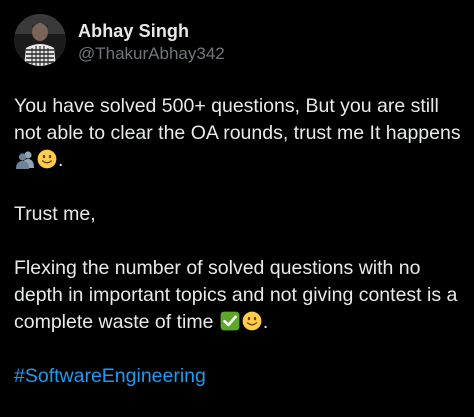 The height and width of the screenshot is (417, 474). I want to click on avatar, so click(40, 40).